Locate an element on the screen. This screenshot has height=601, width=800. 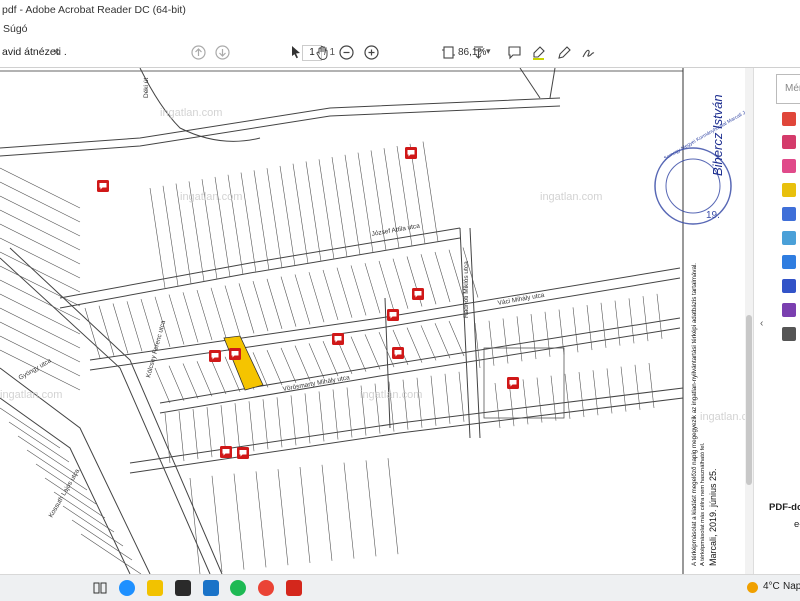
windows-taskbar: 4°C Napo is located at coordinates (400, 587).